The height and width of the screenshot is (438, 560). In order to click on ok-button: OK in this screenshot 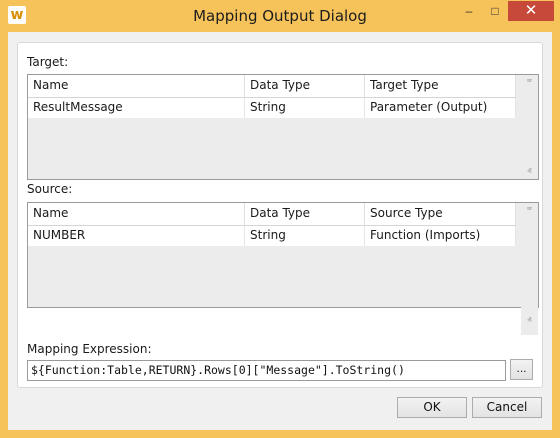, I will do `click(432, 407)`.